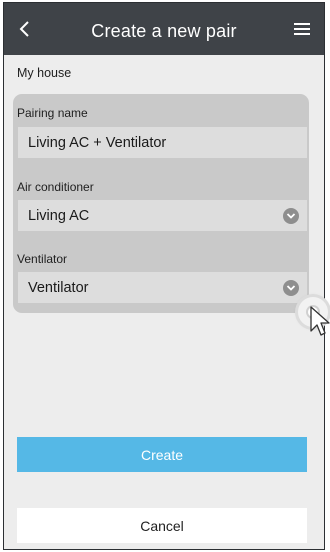 This screenshot has height=552, width=330. I want to click on top-bar: Create a new pair, so click(164, 29).